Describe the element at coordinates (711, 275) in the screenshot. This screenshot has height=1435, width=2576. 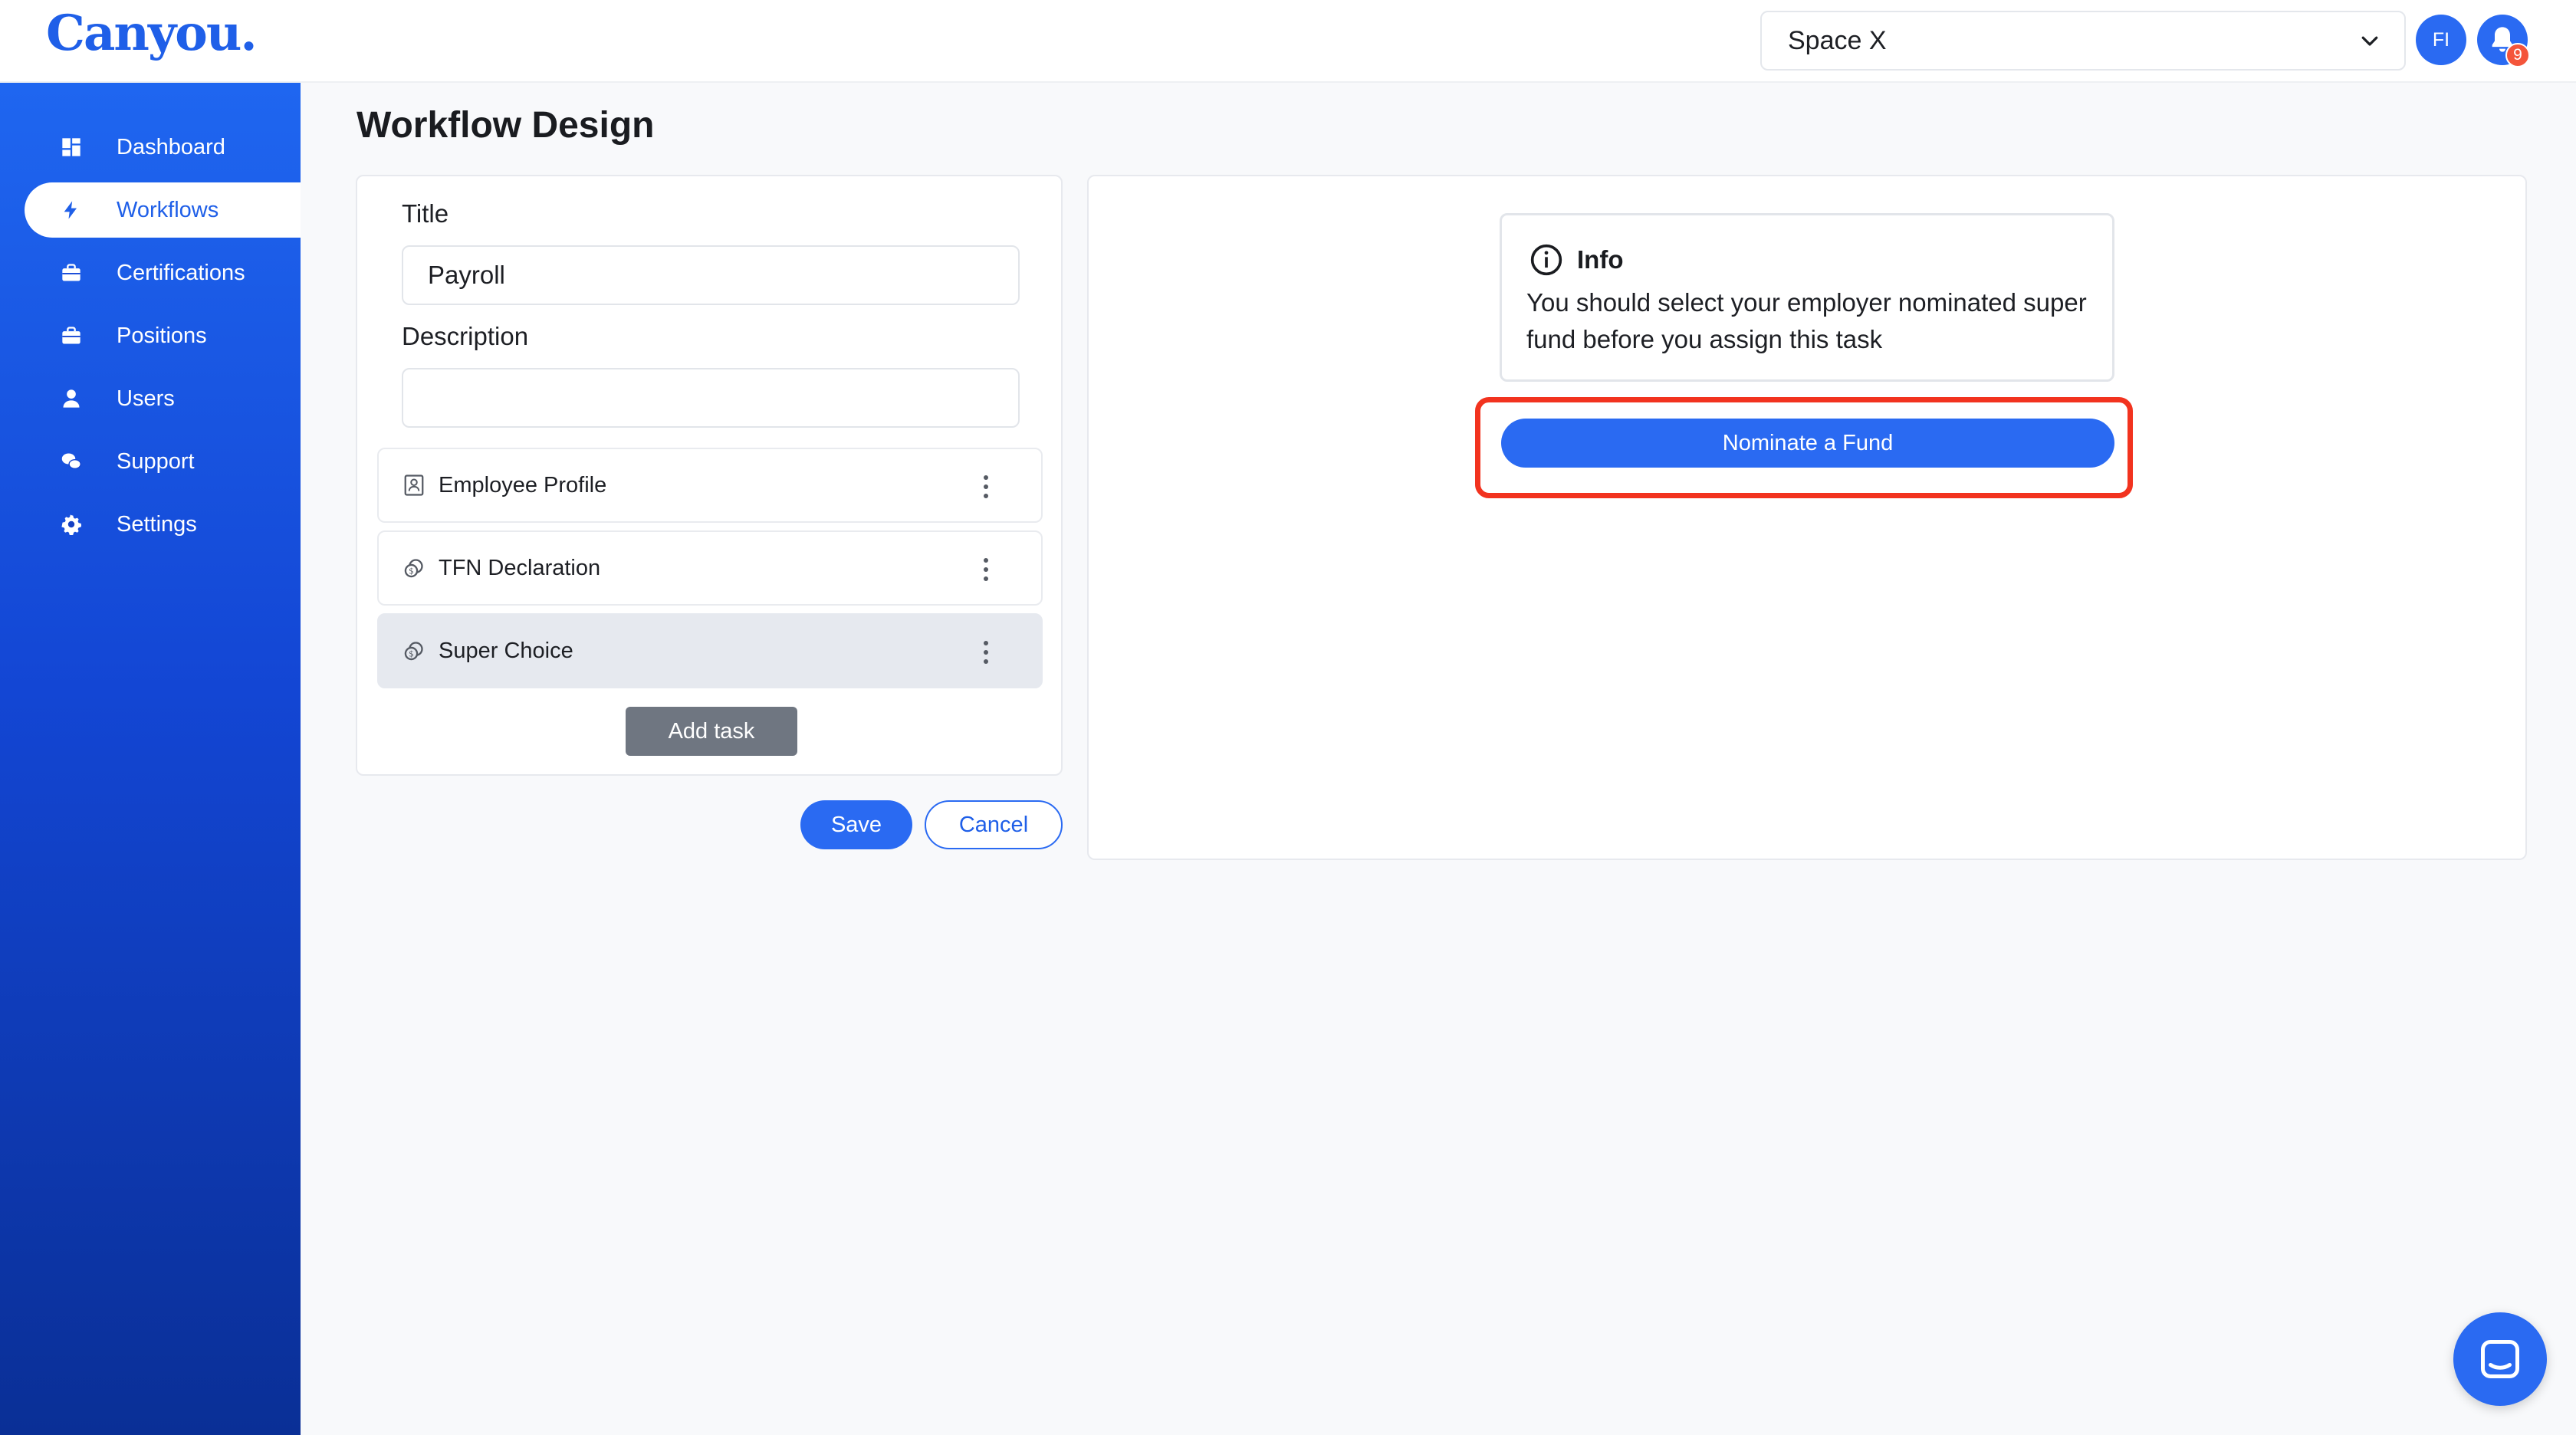
I see `title-input` at that location.